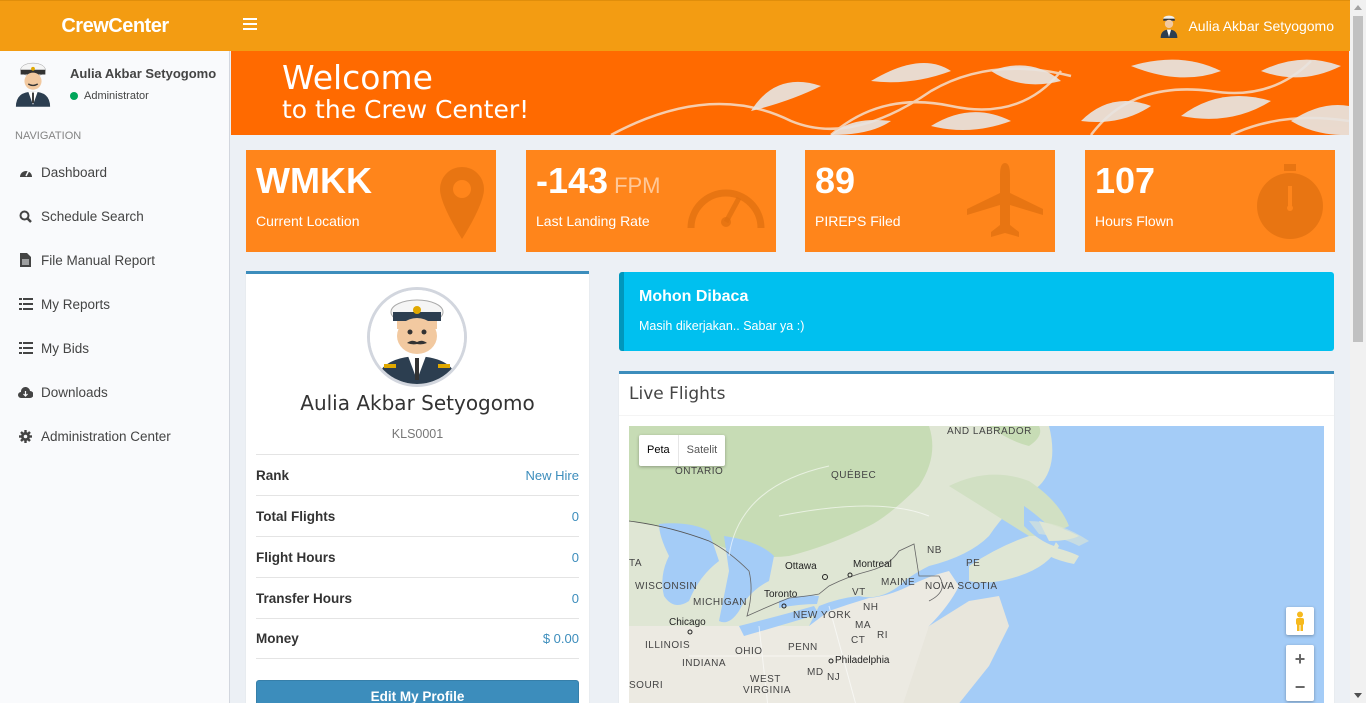 The width and height of the screenshot is (1366, 703). Describe the element at coordinates (561, 638) in the screenshot. I see `money-value: $ 0.00` at that location.